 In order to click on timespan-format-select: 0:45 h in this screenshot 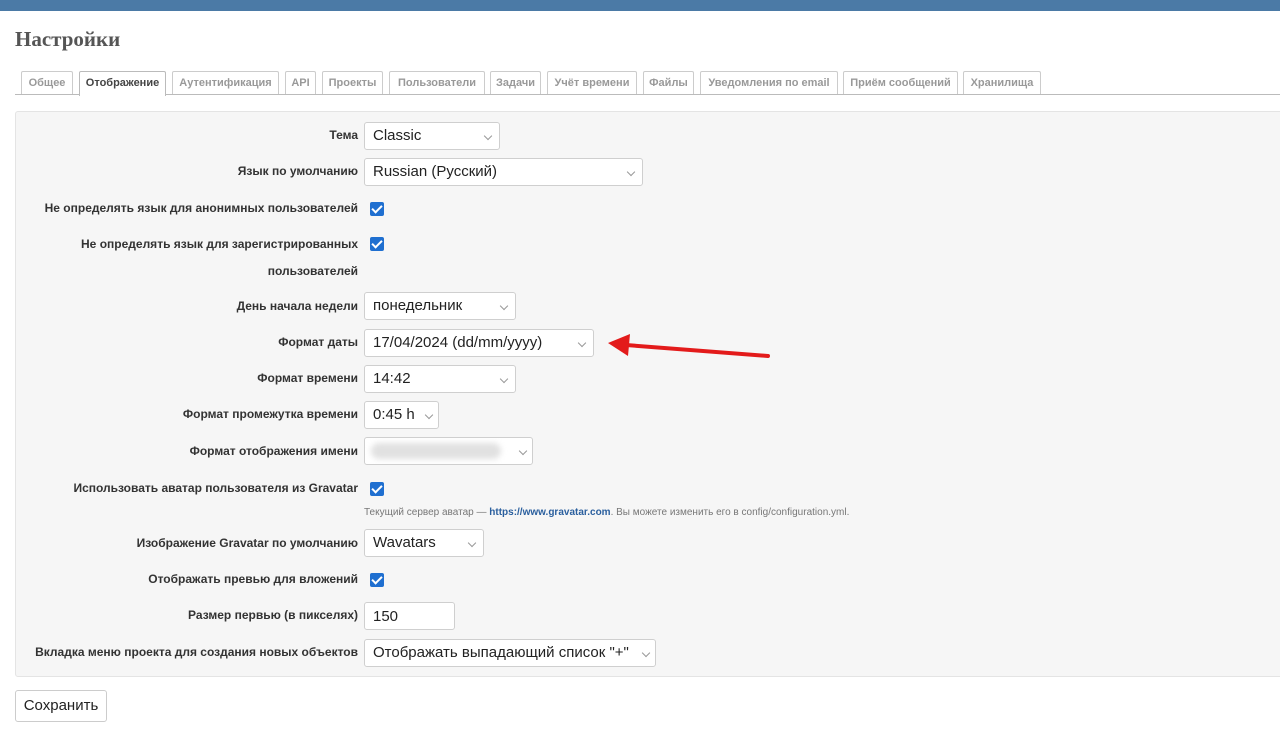, I will do `click(401, 415)`.